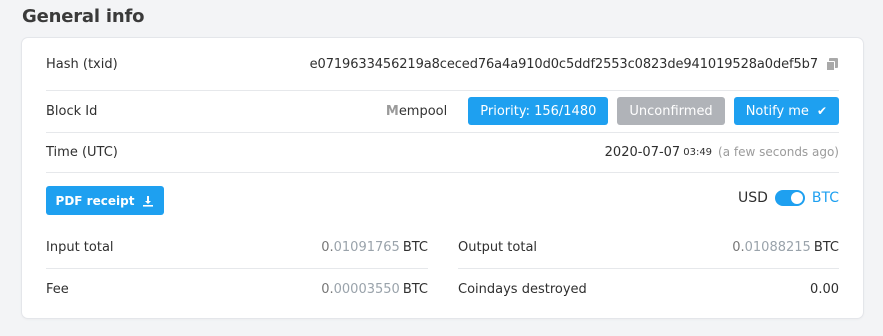  What do you see at coordinates (148, 201) in the screenshot?
I see `download-icon` at bounding box center [148, 201].